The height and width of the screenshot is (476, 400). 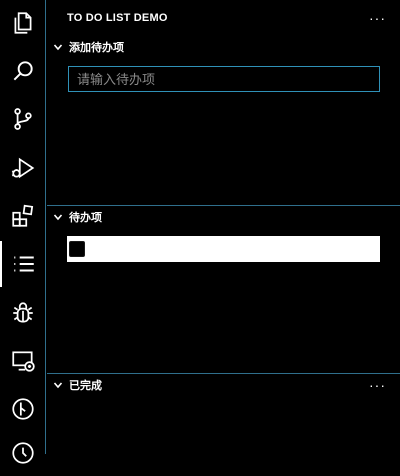 I want to click on activity-git-graph, so click(x=23, y=409).